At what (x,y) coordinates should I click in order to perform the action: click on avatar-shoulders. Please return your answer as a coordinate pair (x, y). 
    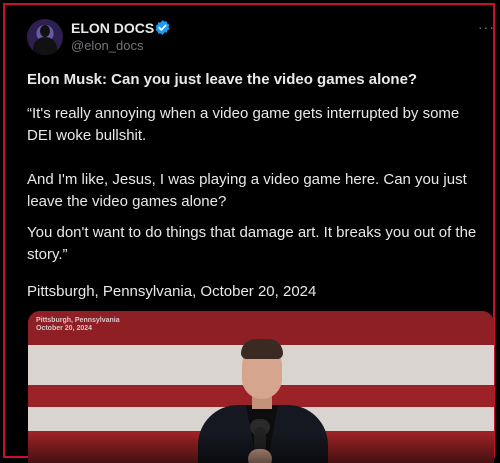
    Looking at the image, I should click on (45, 46).